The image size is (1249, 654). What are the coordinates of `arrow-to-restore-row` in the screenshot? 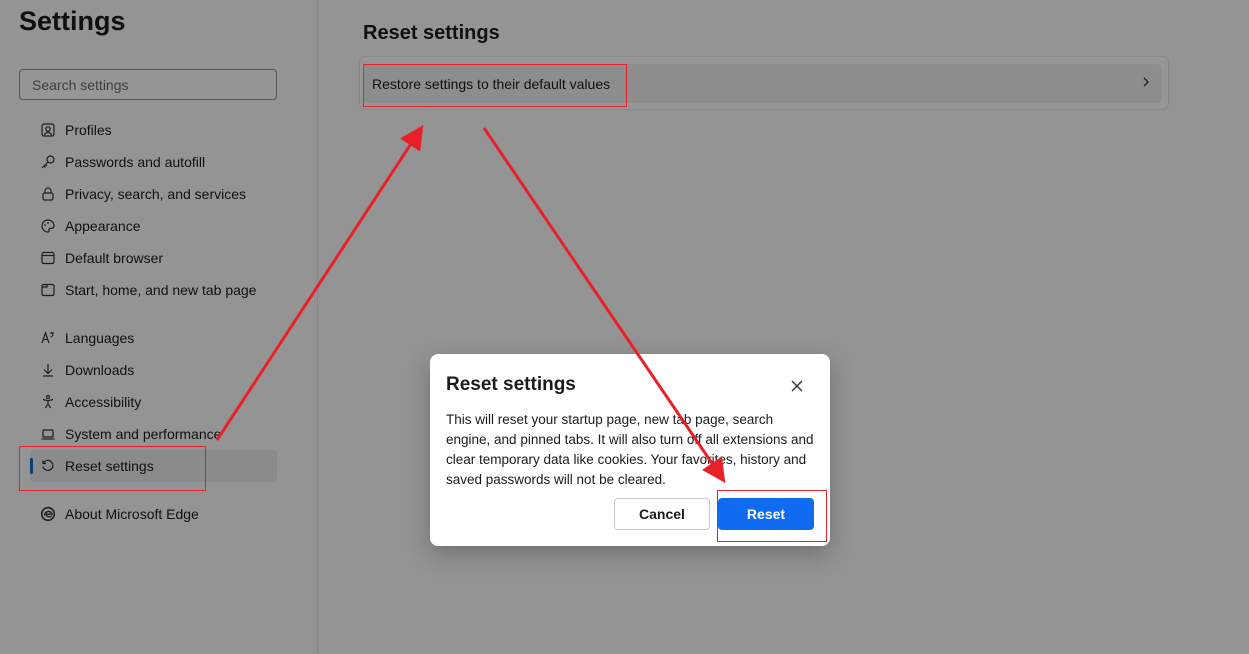 It's located at (319, 282).